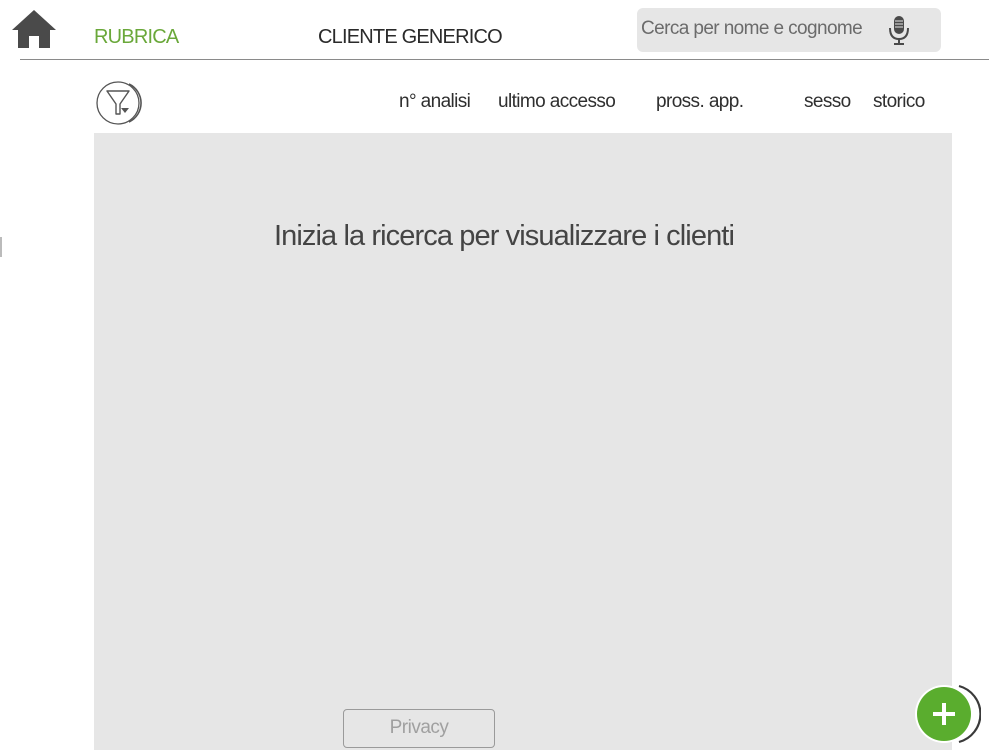  Describe the element at coordinates (827, 102) in the screenshot. I see `column-header-sesso: sesso` at that location.